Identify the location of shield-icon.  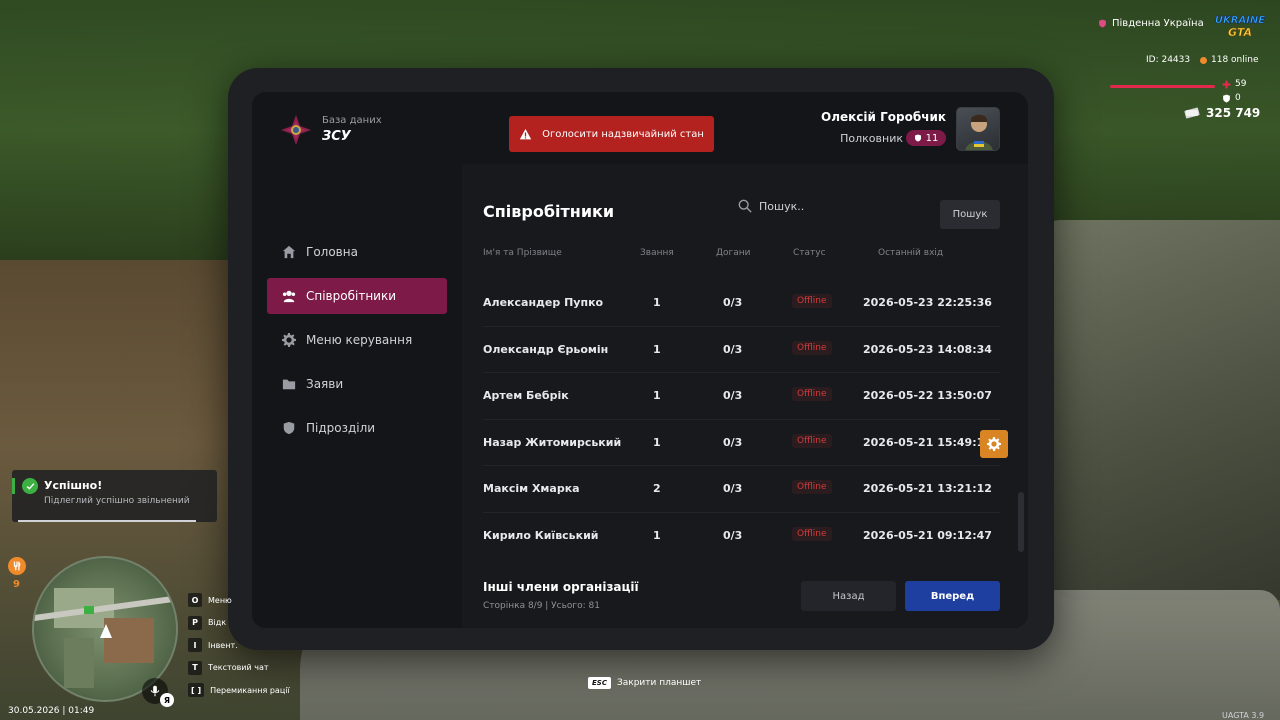
(289, 428).